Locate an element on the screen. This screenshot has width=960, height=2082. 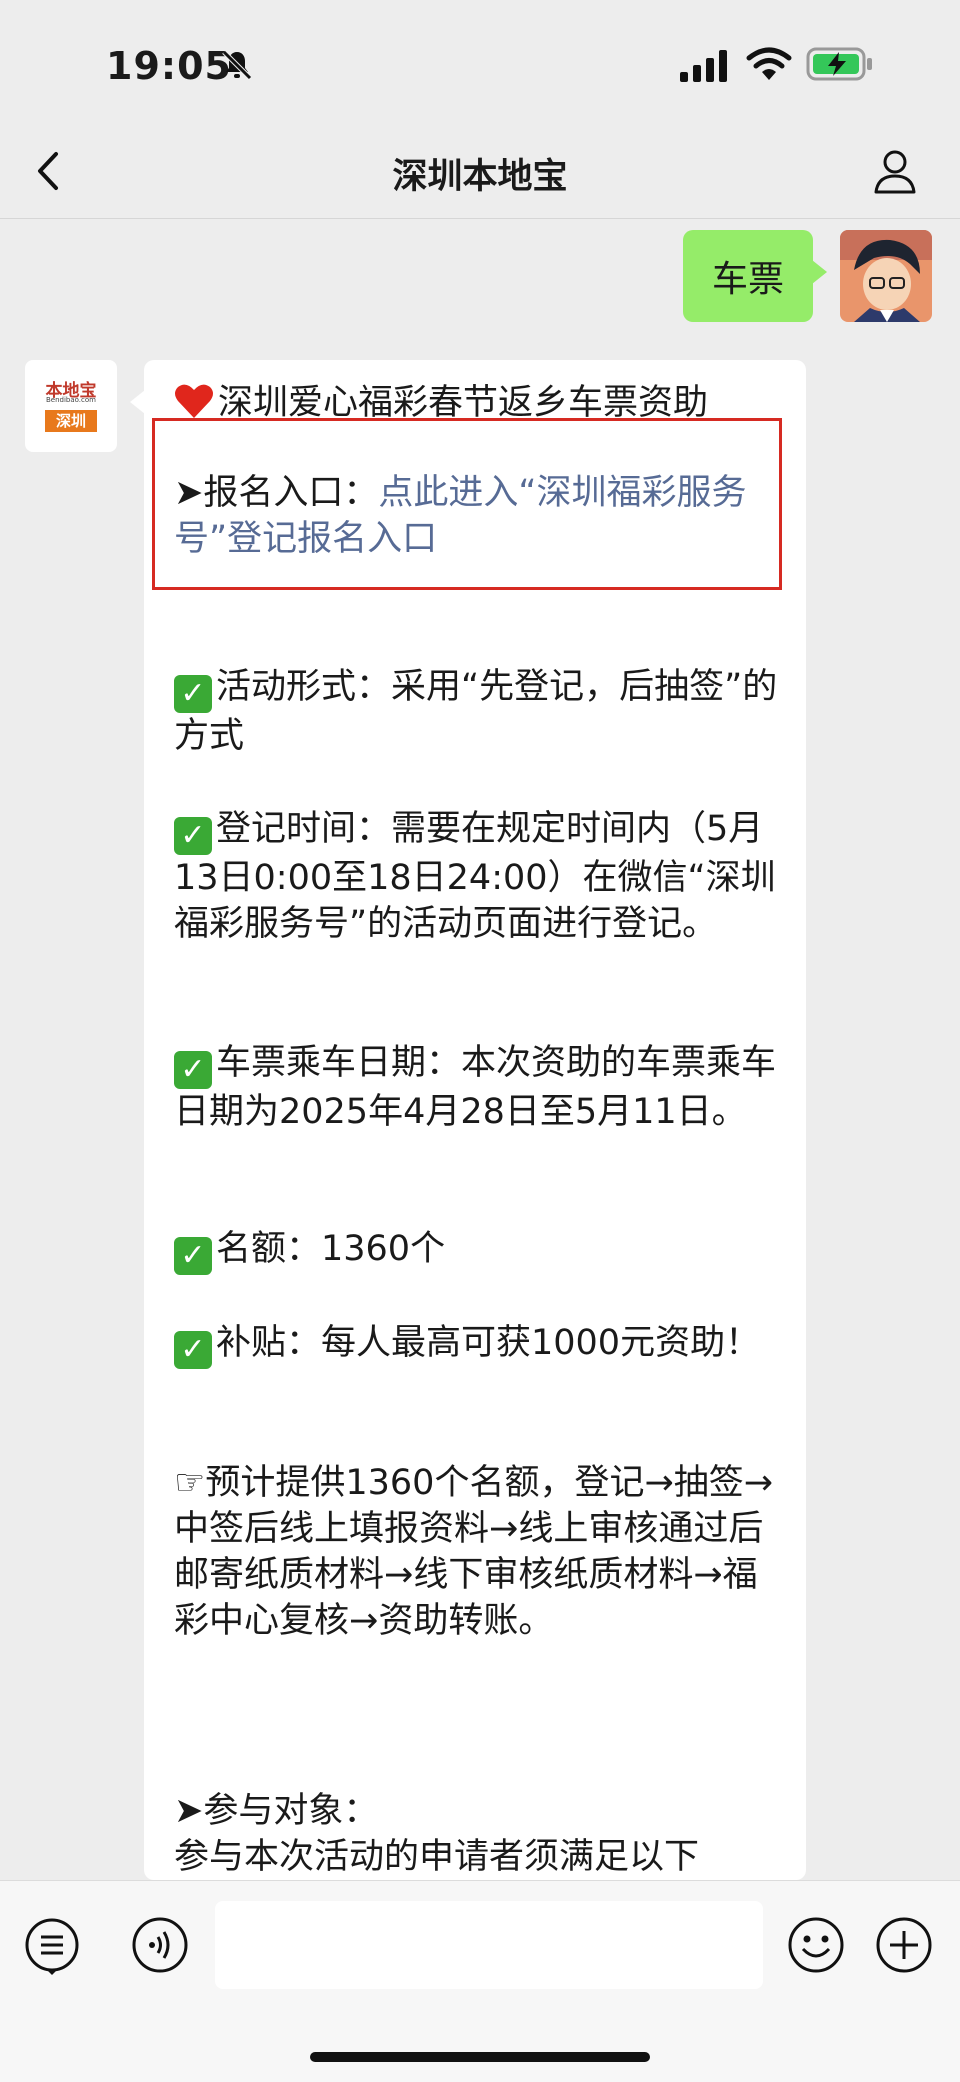
profile-icon is located at coordinates (895, 171).